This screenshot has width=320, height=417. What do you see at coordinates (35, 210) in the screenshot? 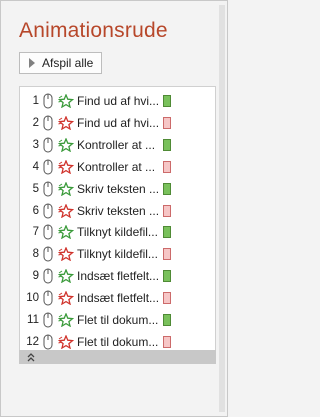
I see `animation-number: 6` at bounding box center [35, 210].